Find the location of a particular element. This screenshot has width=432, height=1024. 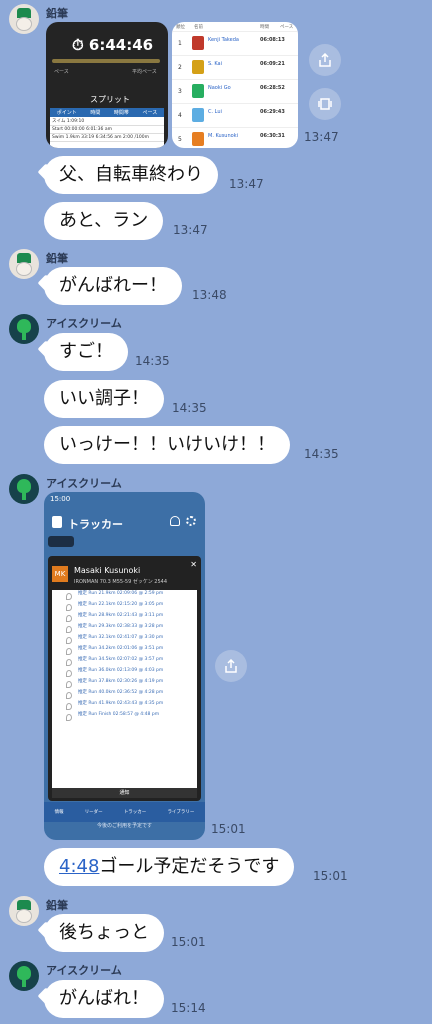

message-bubble: いっけー！！いけいけ！！ is located at coordinates (167, 445).